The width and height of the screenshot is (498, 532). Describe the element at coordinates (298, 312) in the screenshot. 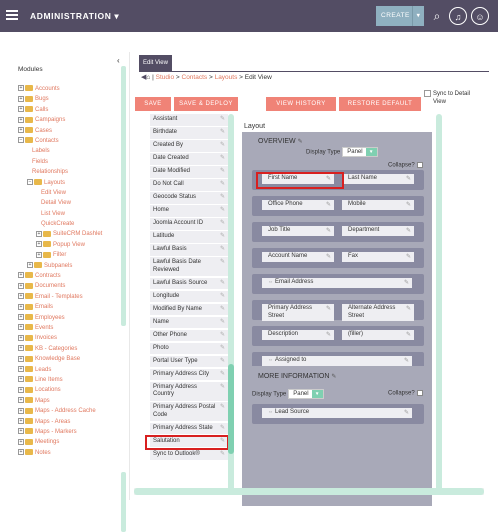

I see `layout-field-cell: Primary Address Street ✎` at that location.